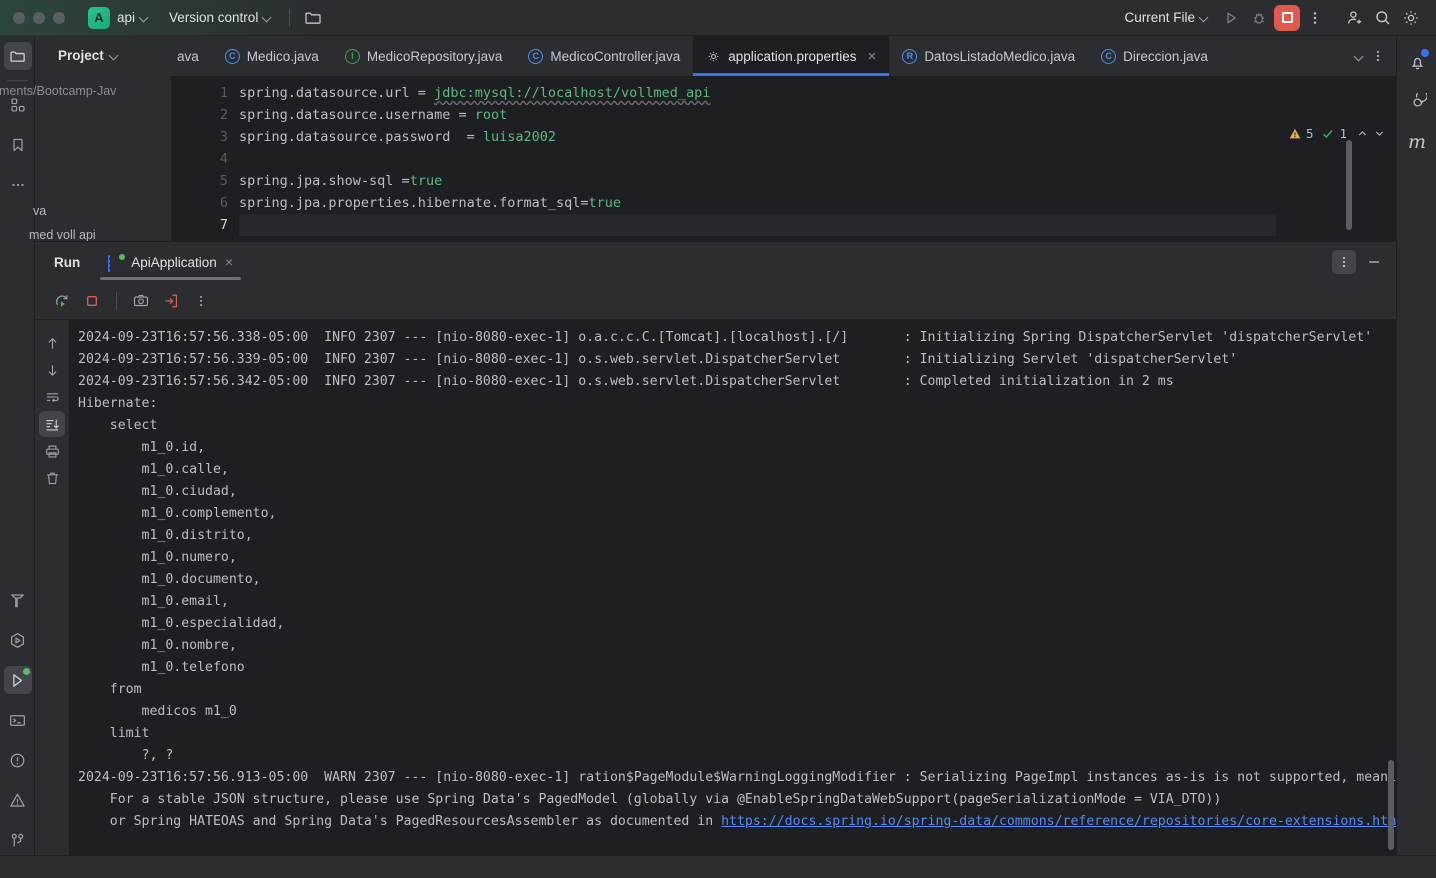  I want to click on folder-icon, so click(313, 18).